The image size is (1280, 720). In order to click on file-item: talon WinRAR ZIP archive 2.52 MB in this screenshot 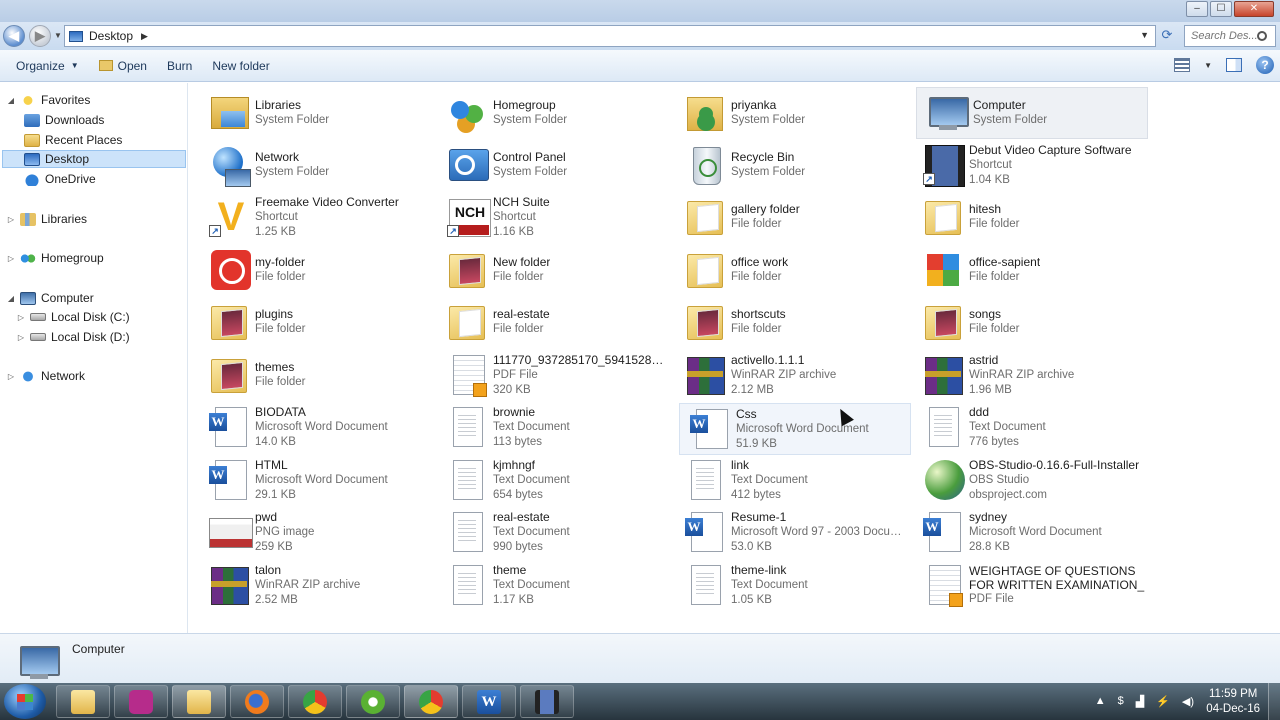, I will do `click(315, 585)`.